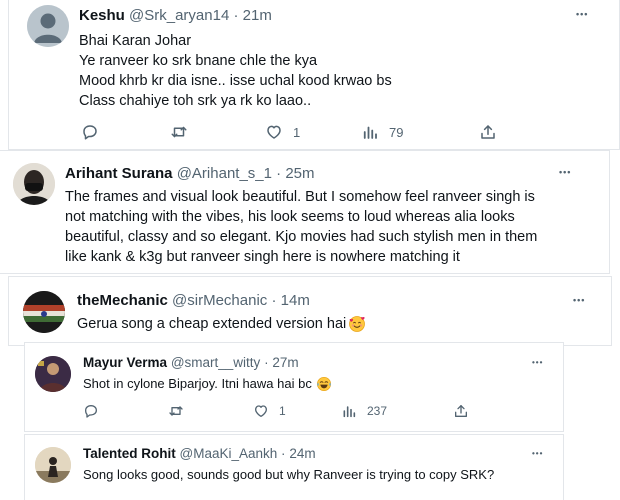 The width and height of the screenshot is (620, 500). Describe the element at coordinates (198, 61) in the screenshot. I see `tweet-text-line: Ye ranveer ko srk bnane chle the kya` at that location.